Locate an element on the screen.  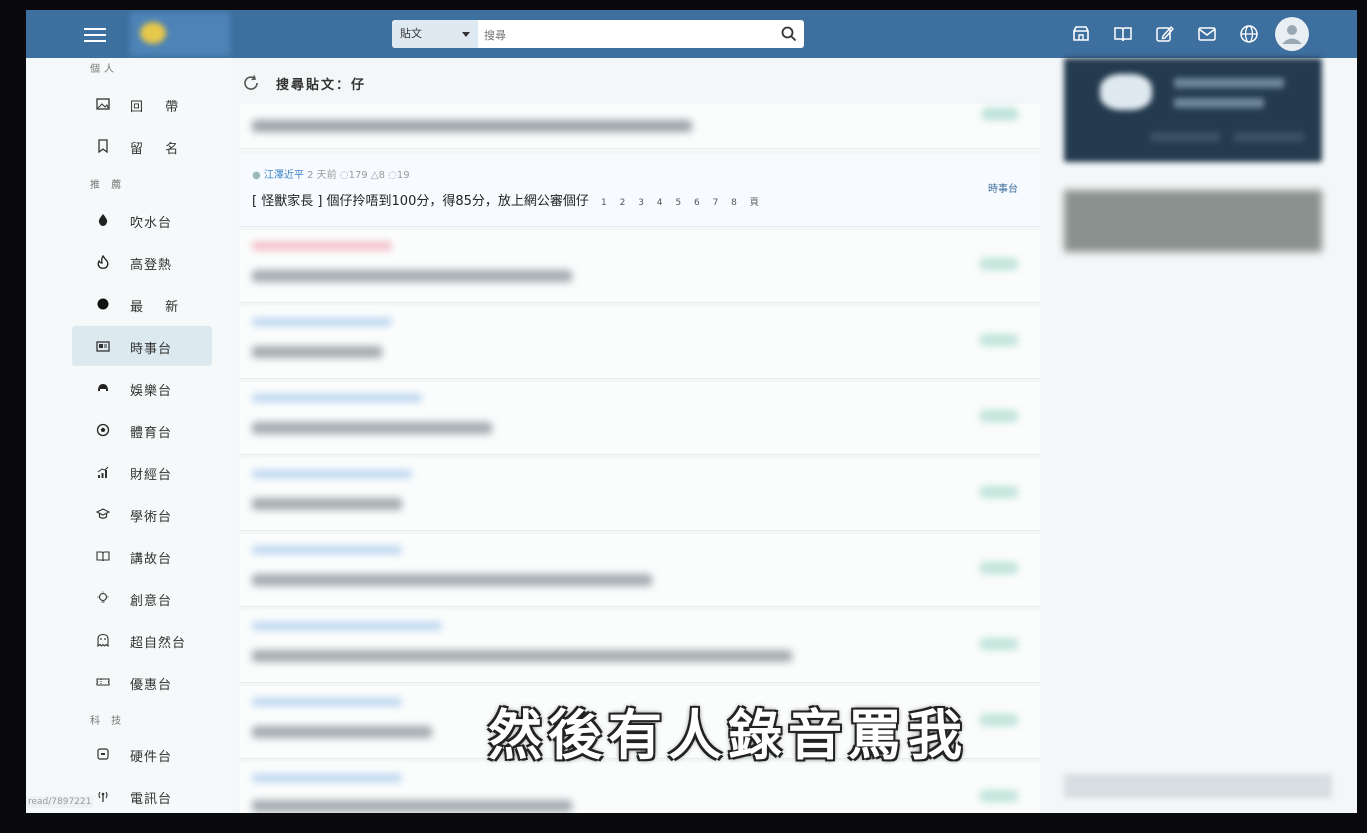
post-meta: ● 江澤近平 2 天前 ◌179 △8 ◌19 is located at coordinates (331, 175).